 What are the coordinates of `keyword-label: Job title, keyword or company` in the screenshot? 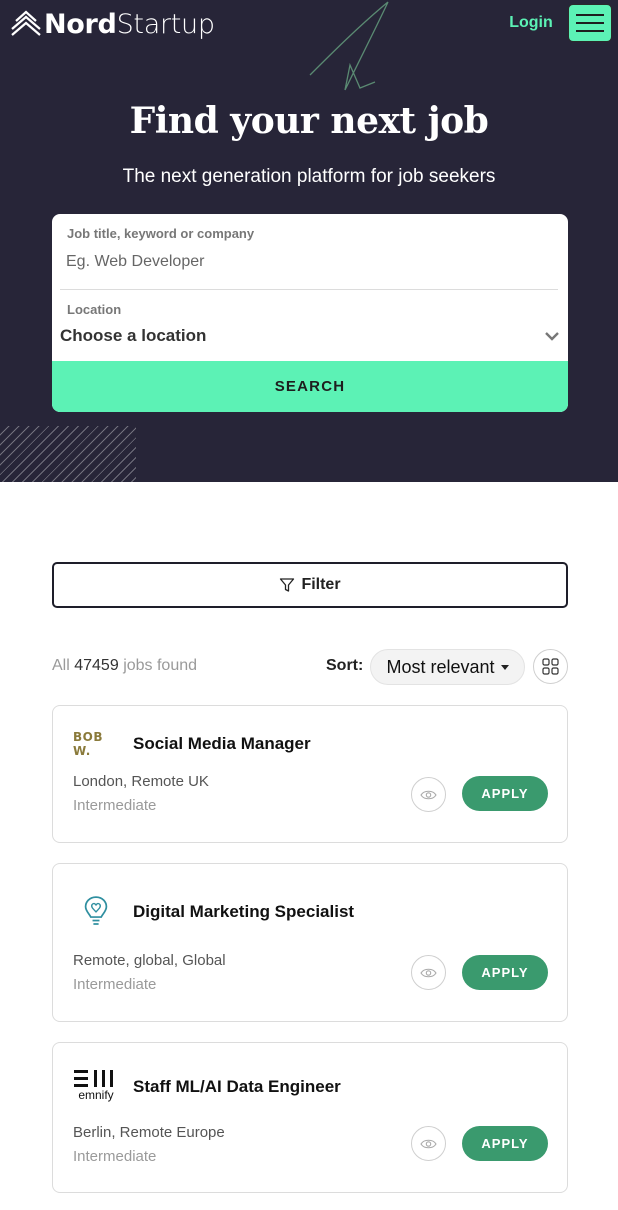 It's located at (161, 233).